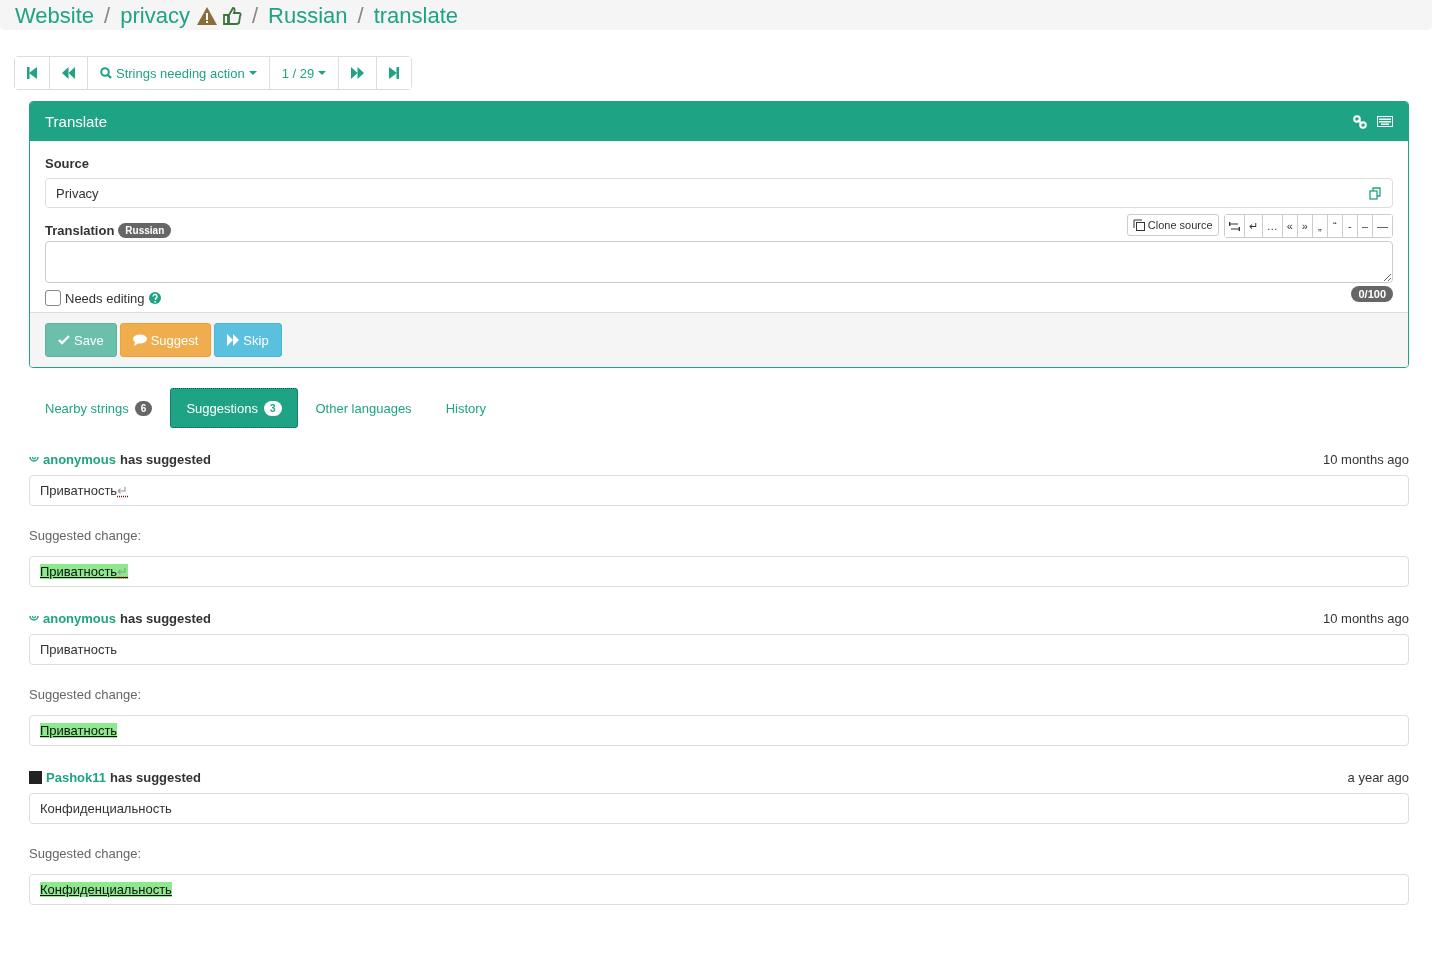  What do you see at coordinates (55, 16) in the screenshot?
I see `breadcrumb-link: Website` at bounding box center [55, 16].